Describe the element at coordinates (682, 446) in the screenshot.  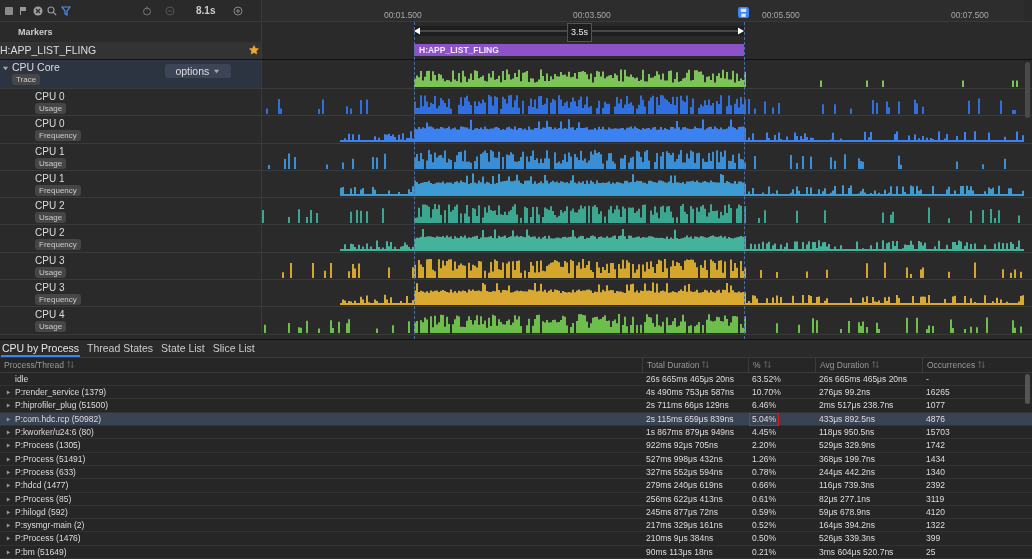
I see `total-duration: 922ms 92μs 705ns` at that location.